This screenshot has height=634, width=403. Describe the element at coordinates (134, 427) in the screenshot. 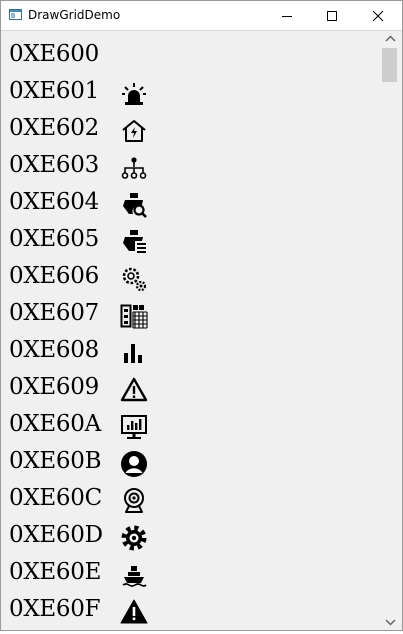

I see `monitor-chart-icon` at that location.